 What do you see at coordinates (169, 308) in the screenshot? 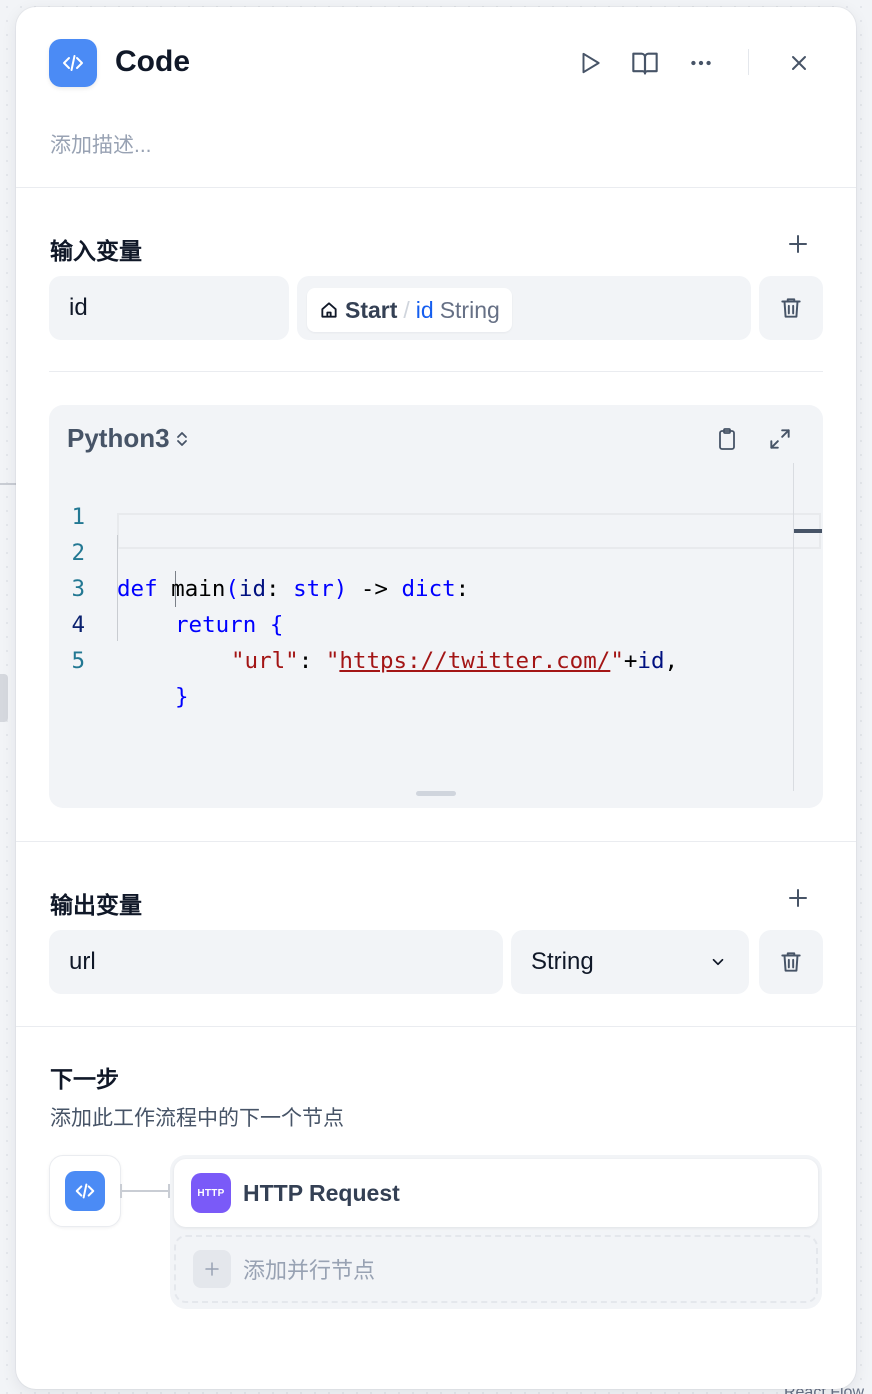
I see `input-var-name-field: id` at bounding box center [169, 308].